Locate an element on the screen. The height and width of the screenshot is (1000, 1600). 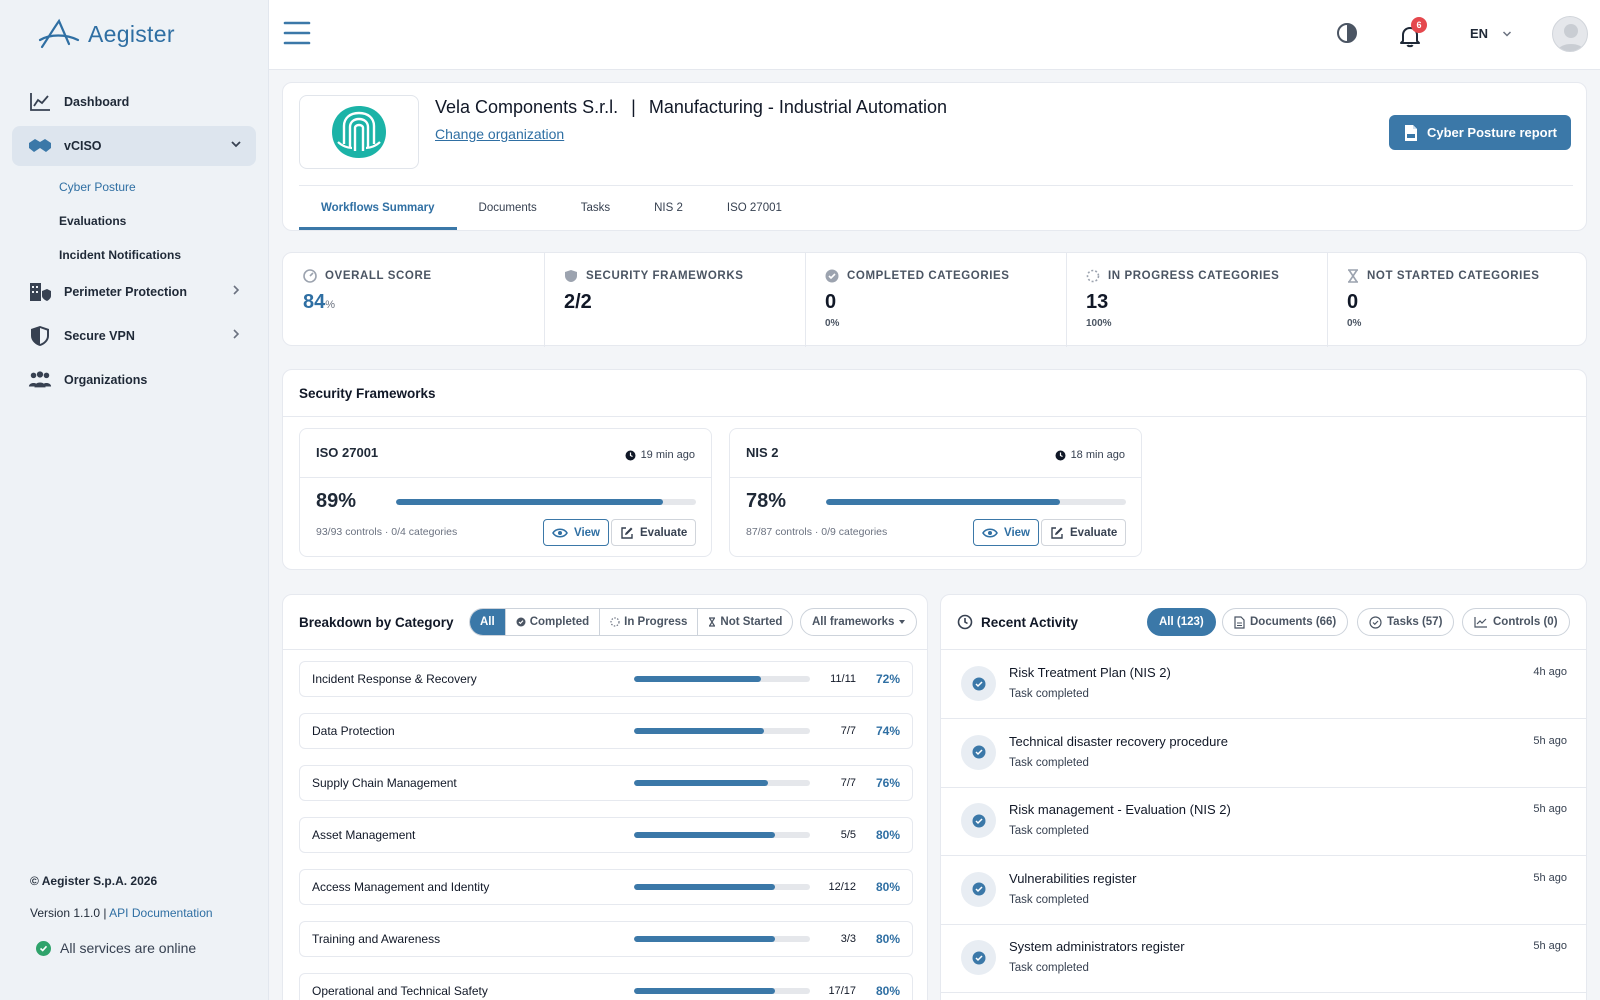
category-name: Asset Management is located at coordinates (364, 835).